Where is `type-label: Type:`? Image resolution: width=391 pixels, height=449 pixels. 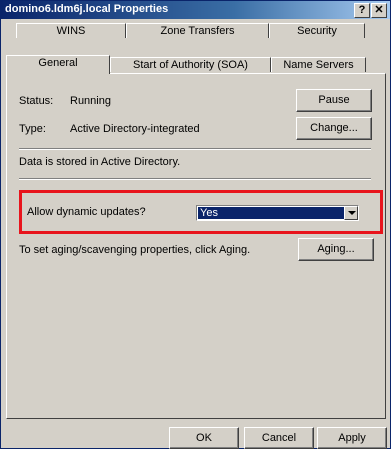
type-label: Type: is located at coordinates (32, 129).